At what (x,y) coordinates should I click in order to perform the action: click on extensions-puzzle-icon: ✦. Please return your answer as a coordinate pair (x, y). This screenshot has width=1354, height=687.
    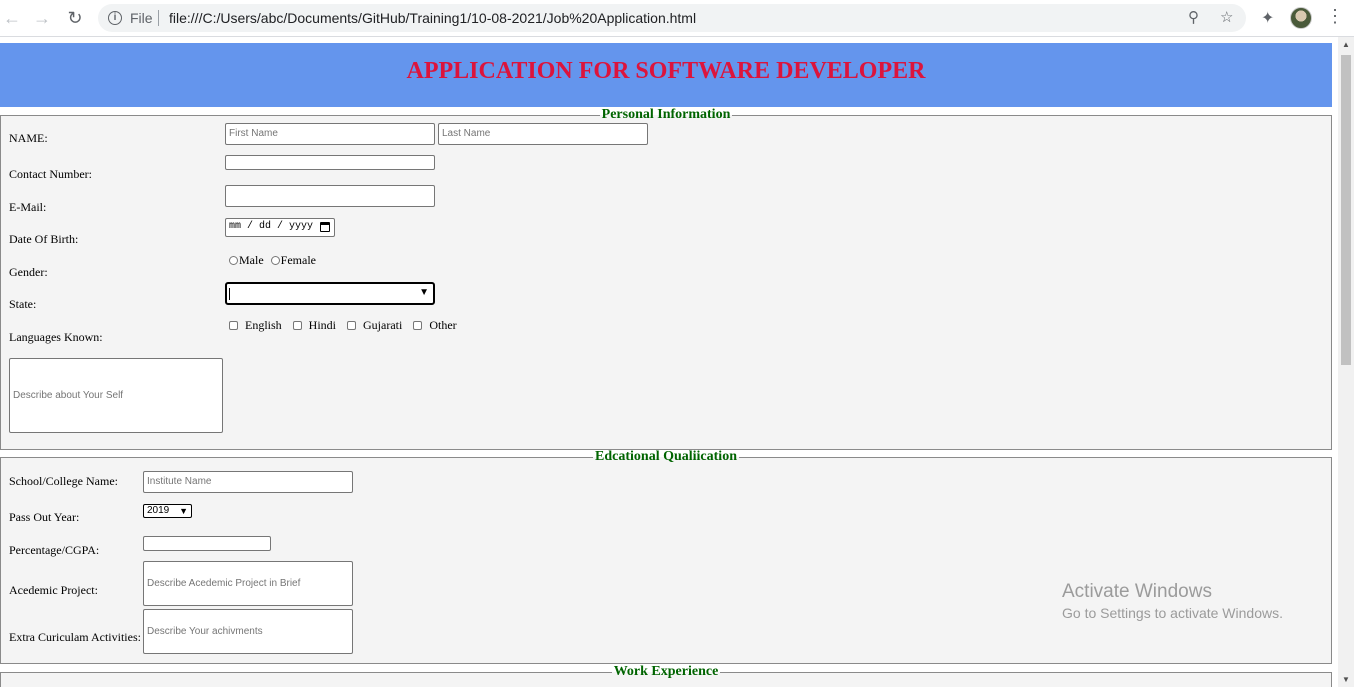
    Looking at the image, I should click on (1267, 18).